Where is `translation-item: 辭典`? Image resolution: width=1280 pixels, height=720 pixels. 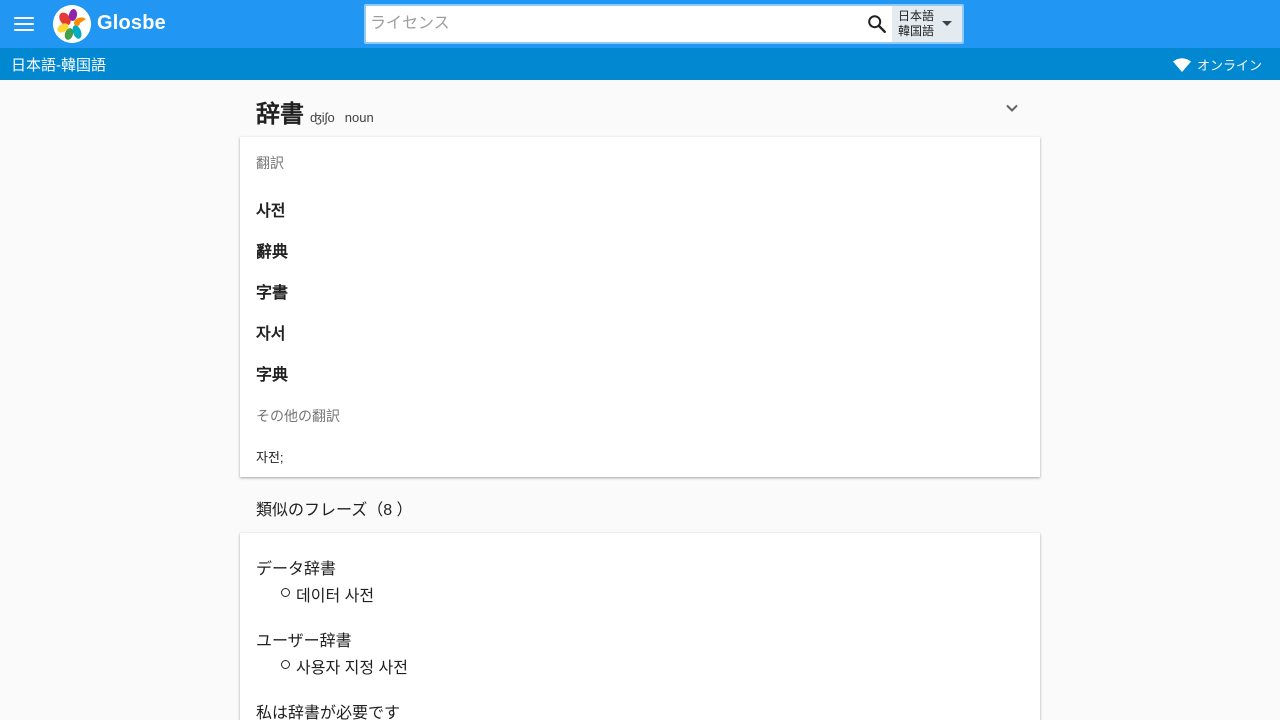
translation-item: 辭典 is located at coordinates (272, 250).